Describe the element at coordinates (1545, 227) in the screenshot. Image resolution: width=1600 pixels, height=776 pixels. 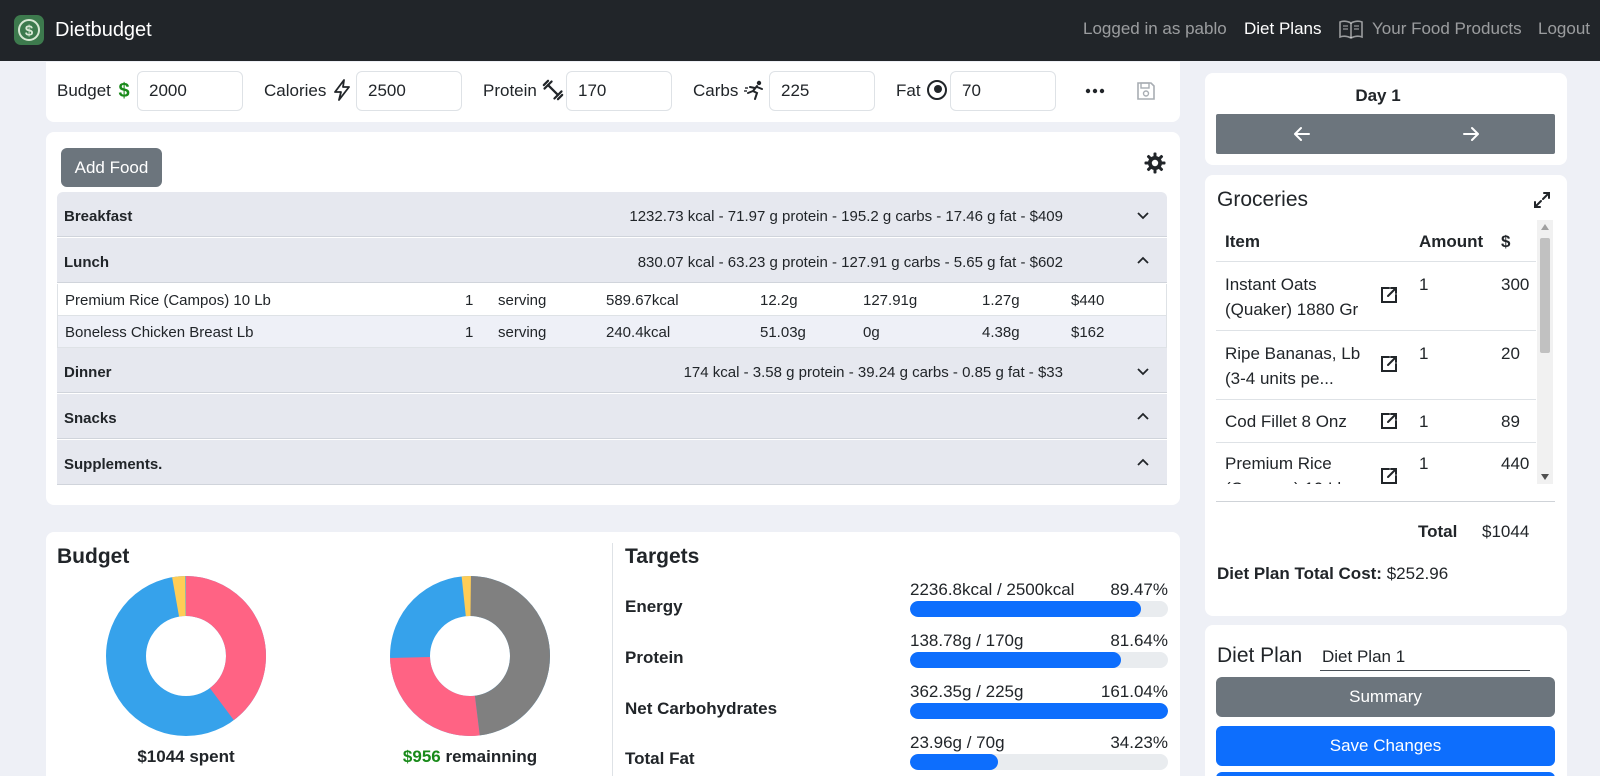
I see `scroll-up-icon` at that location.